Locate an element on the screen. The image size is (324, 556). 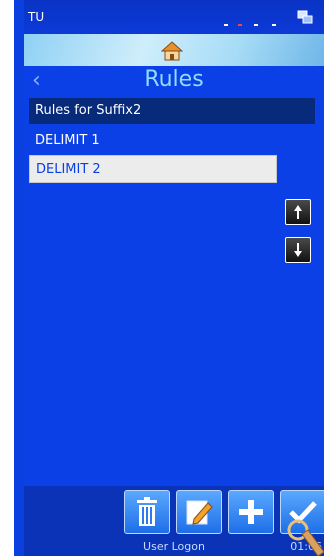
arrow-up-icon is located at coordinates (298, 212).